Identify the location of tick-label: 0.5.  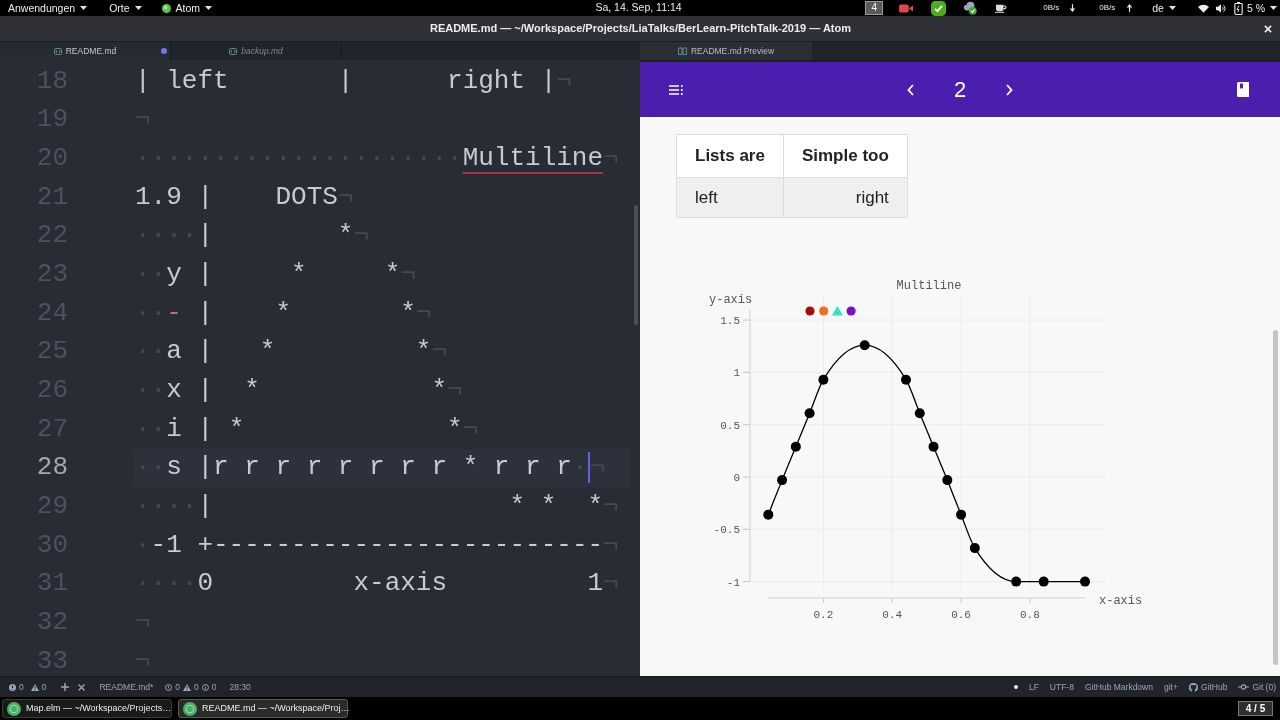
(730, 425).